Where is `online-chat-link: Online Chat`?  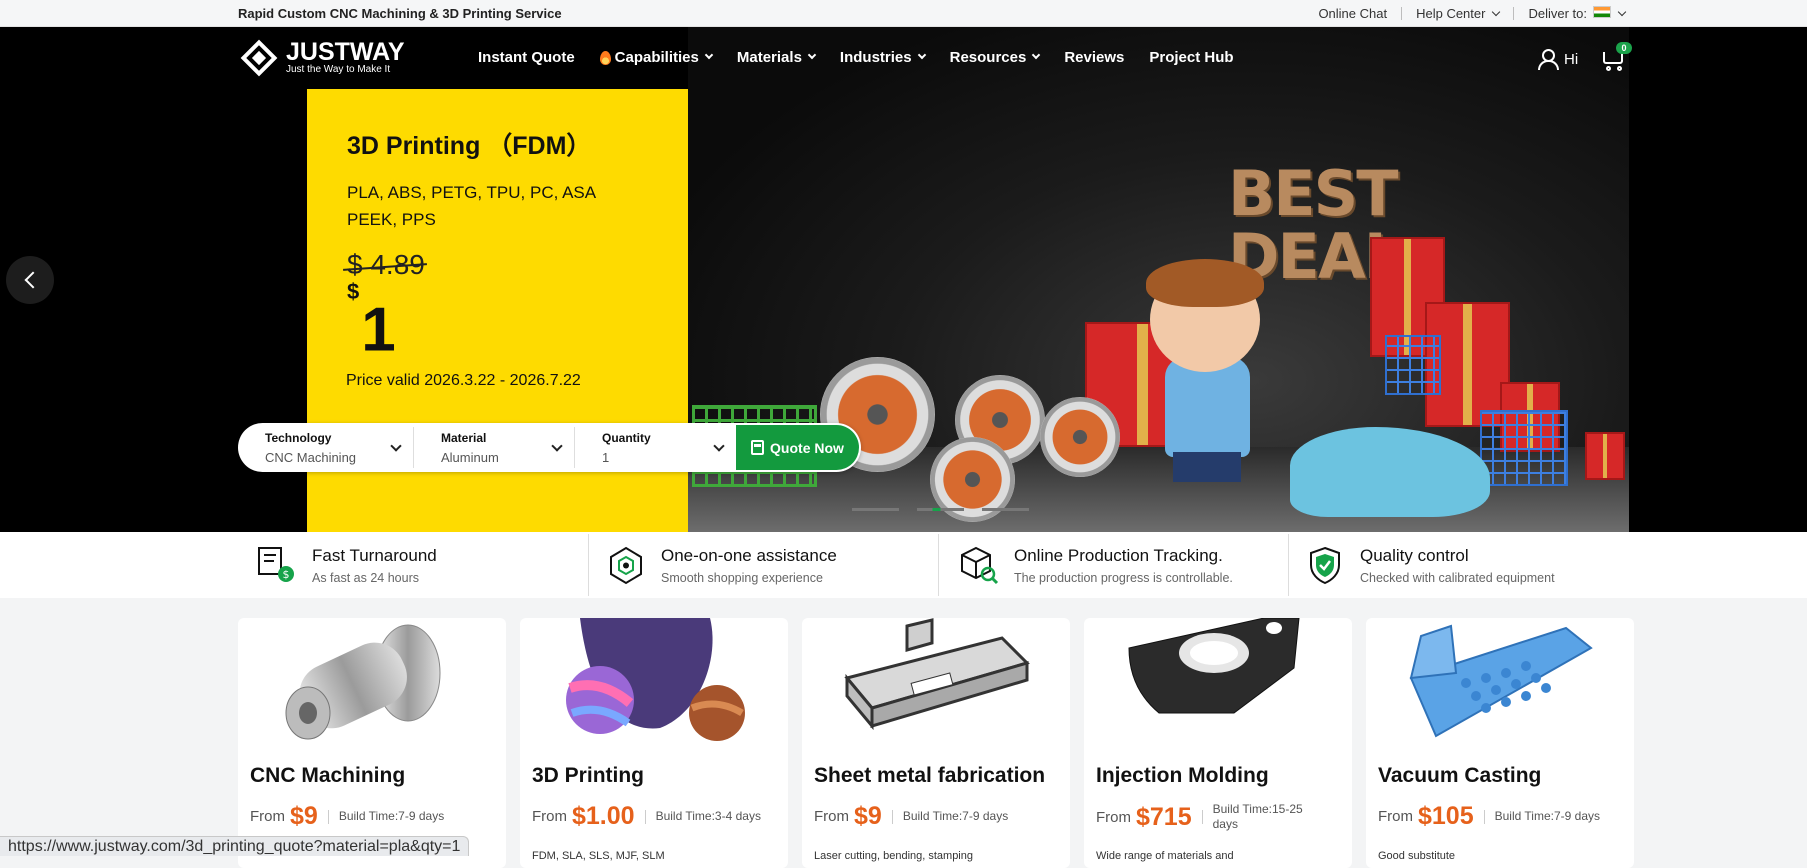
online-chat-link: Online Chat is located at coordinates (1352, 13).